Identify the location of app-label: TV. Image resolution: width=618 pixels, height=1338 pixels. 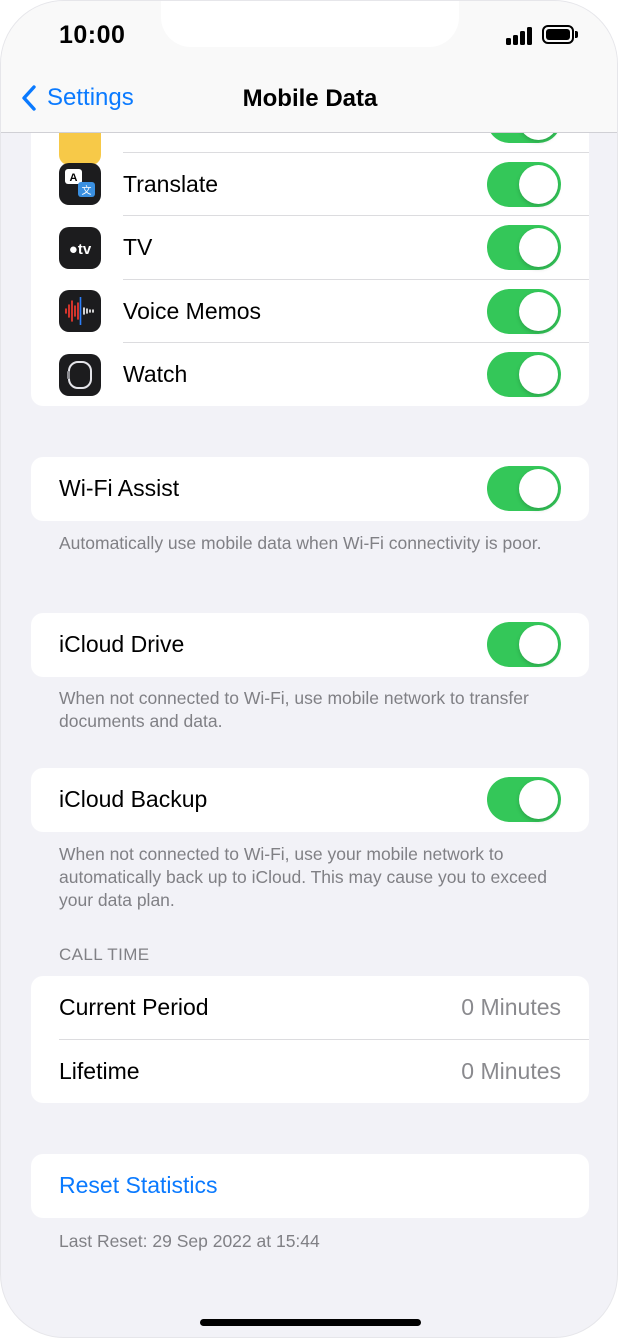
(138, 247).